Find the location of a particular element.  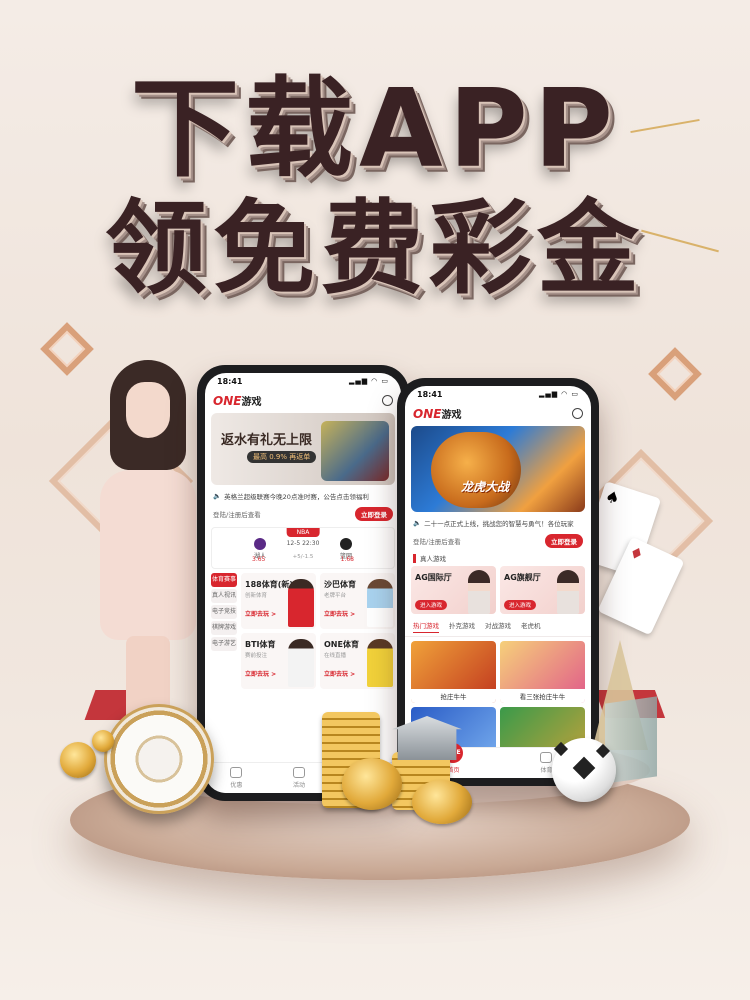

tab-hot-games: 热门游戏 is located at coordinates (426, 626).